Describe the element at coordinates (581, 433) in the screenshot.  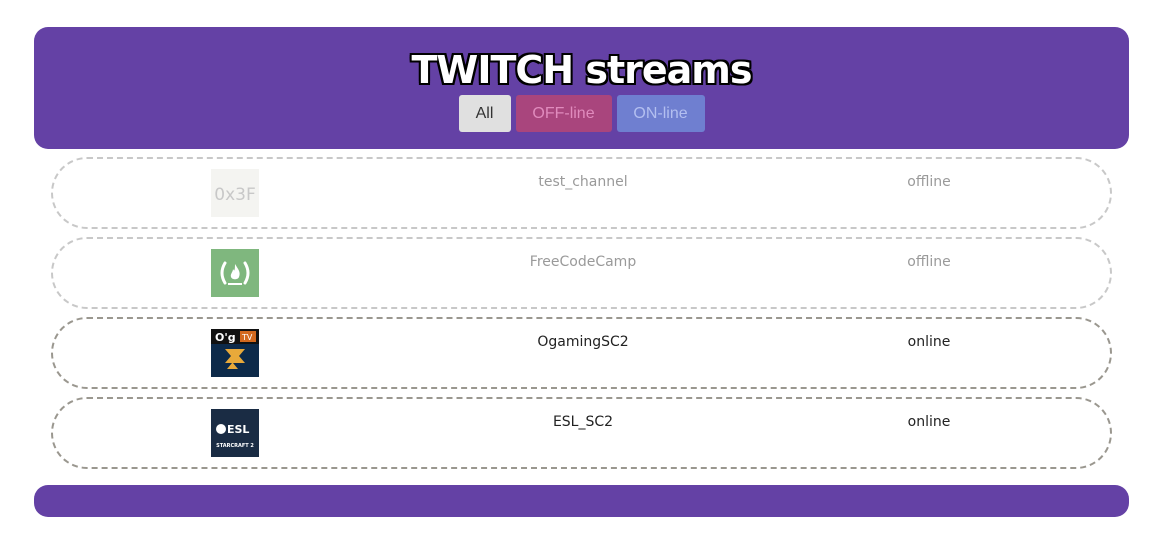
I see `channel-row-esl-sc2: ESL STARCRAFT 2 ESL_SC2 online` at that location.